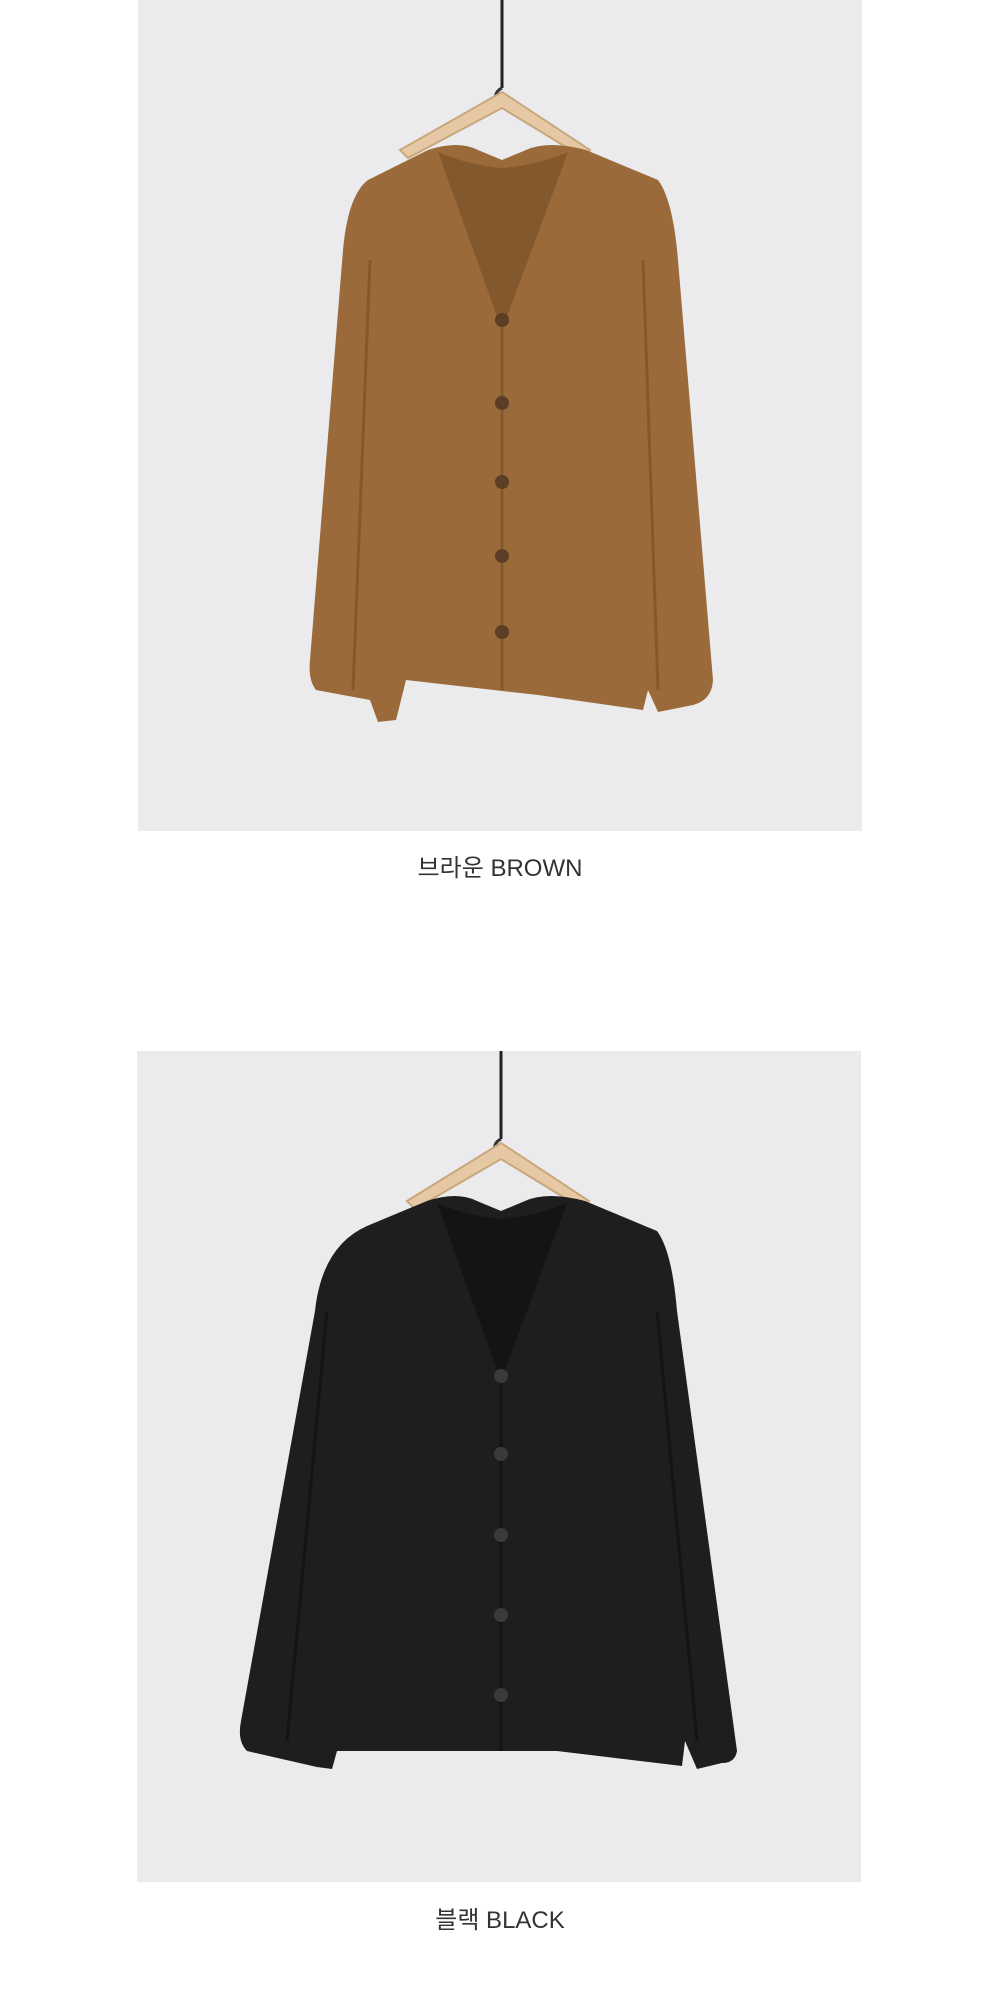 The image size is (1000, 1999). What do you see at coordinates (500, 1920) in the screenshot?
I see `color-caption-black: 블랙 BLACK` at bounding box center [500, 1920].